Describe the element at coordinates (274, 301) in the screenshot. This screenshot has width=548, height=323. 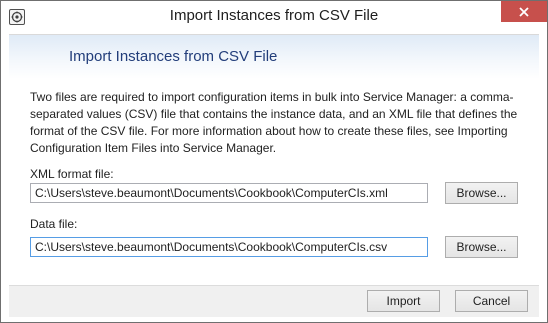
I see `button-footer: Import Cancel` at that location.